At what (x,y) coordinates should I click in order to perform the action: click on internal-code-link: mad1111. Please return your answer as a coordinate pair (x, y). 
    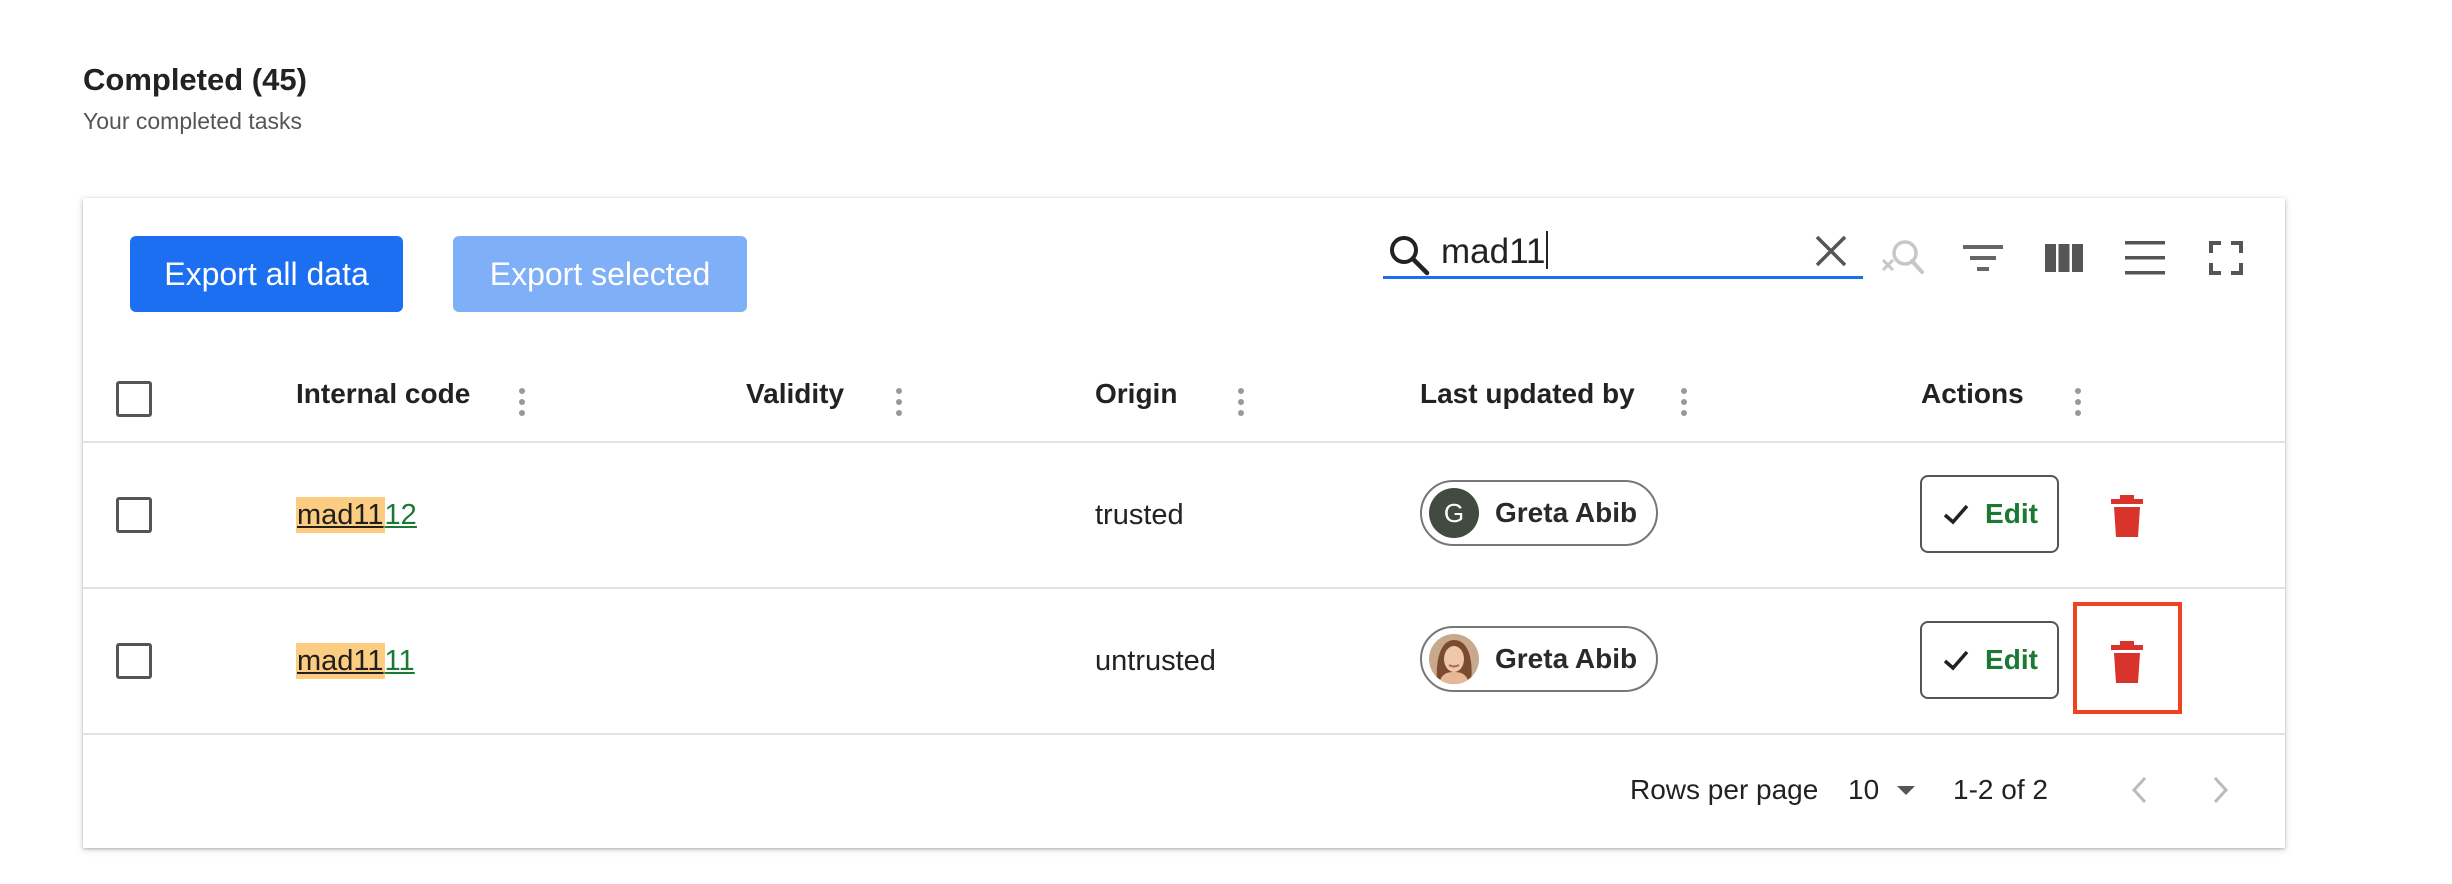
    Looking at the image, I should click on (355, 661).